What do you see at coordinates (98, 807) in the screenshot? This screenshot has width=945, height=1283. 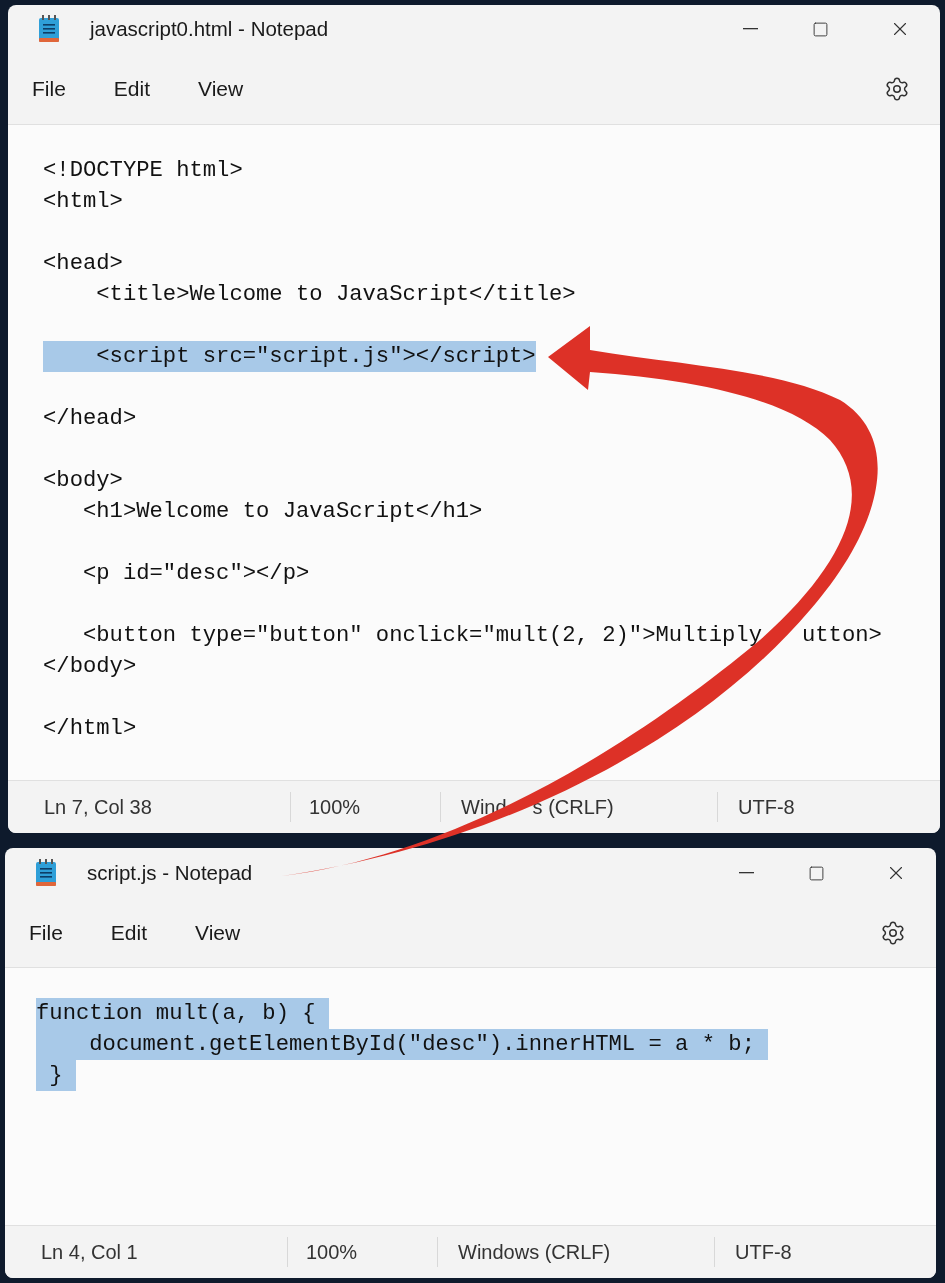 I see `status-text: Ln 7, Col 38` at bounding box center [98, 807].